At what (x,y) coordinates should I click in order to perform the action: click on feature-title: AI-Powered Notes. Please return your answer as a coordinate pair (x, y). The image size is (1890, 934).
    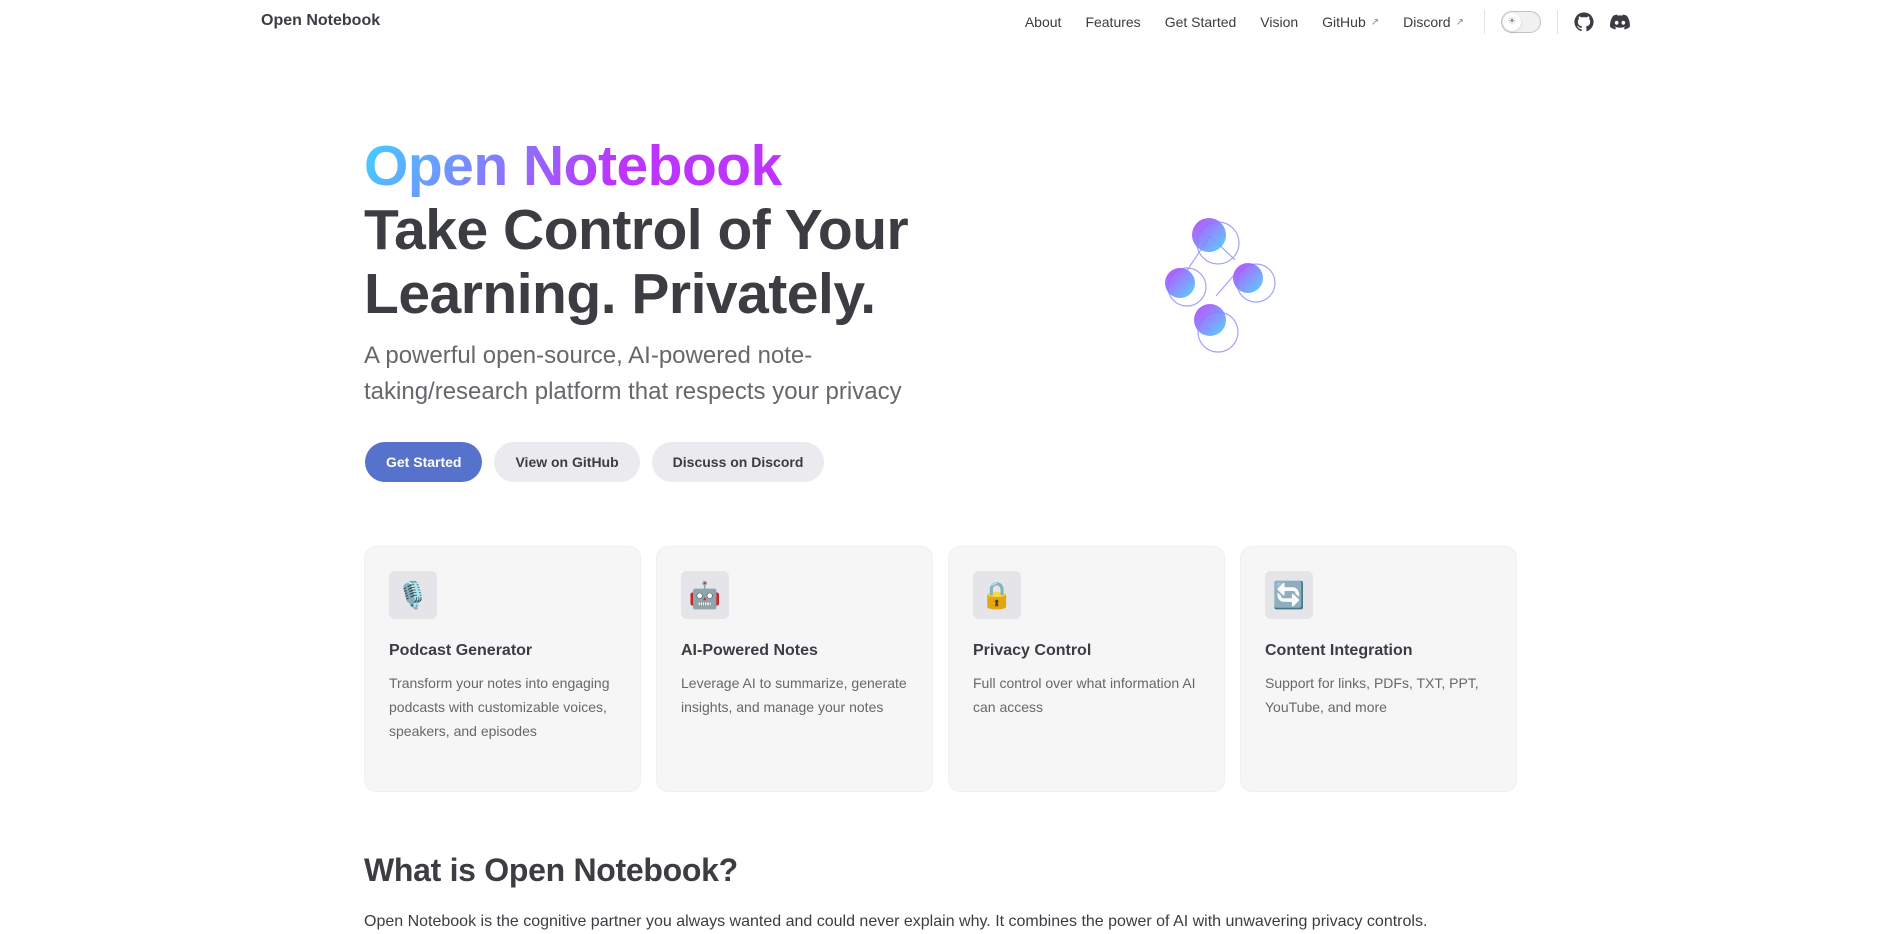
    Looking at the image, I should click on (749, 650).